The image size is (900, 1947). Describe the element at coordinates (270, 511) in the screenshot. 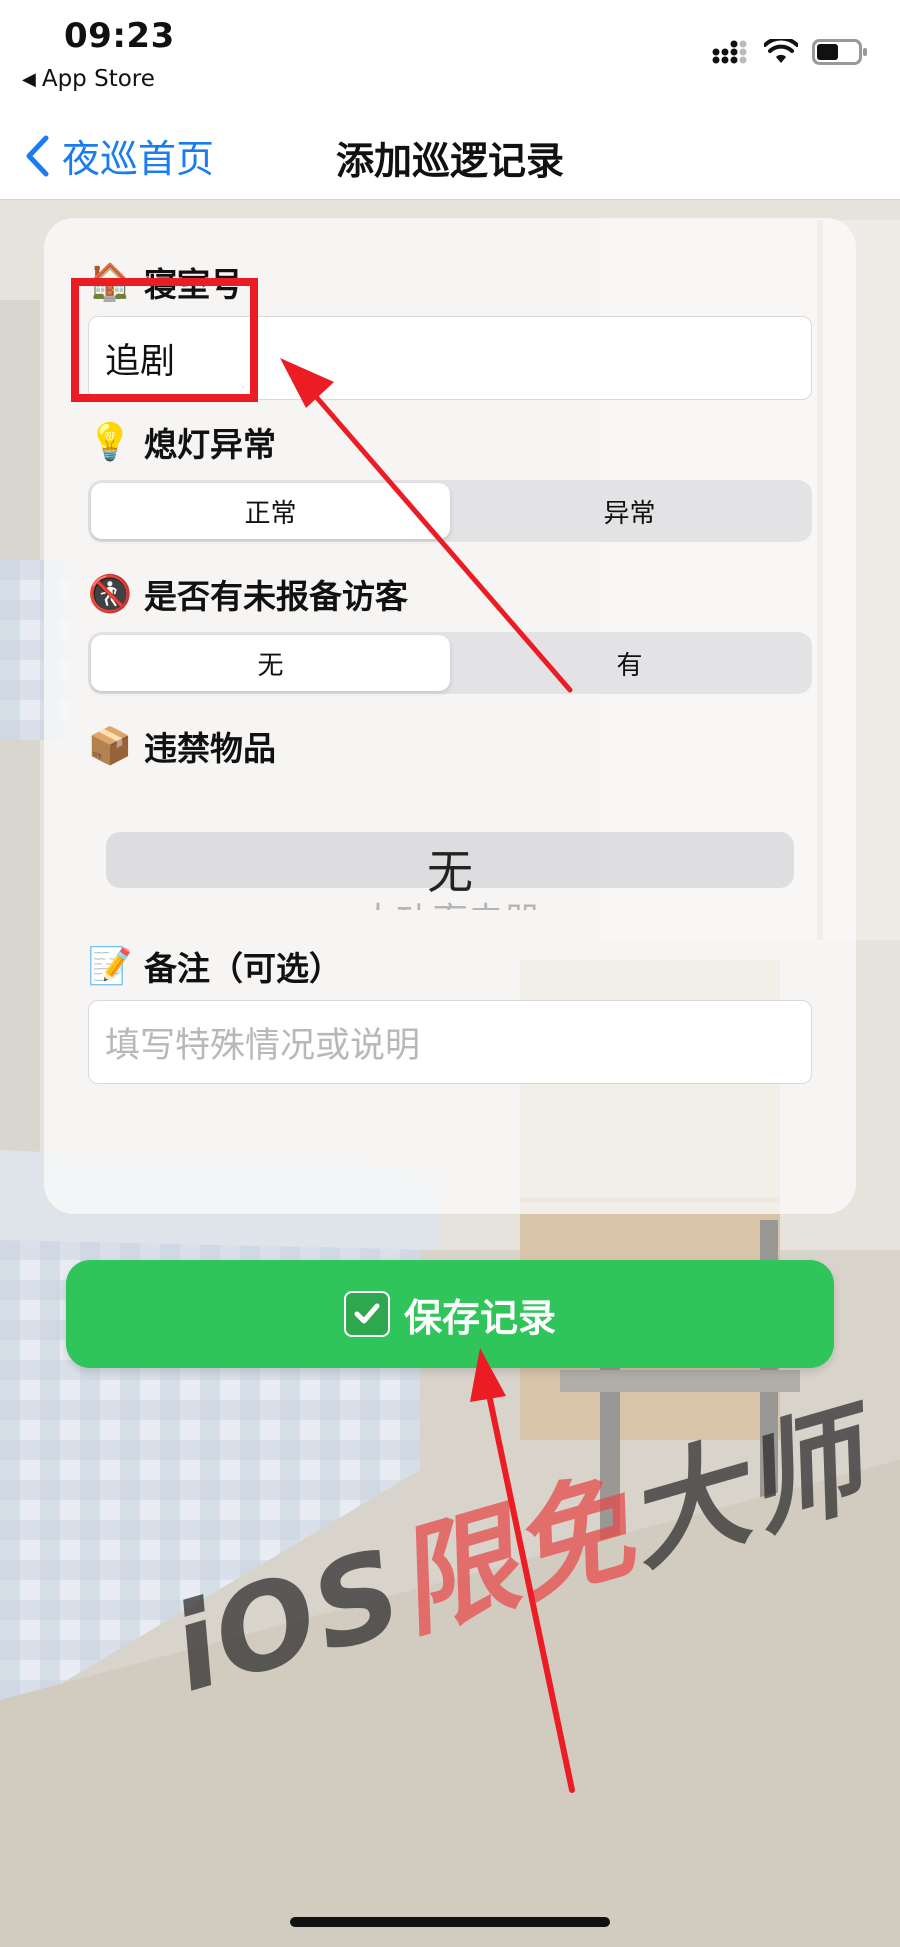

I see `lights-out-option-normal: 正常` at that location.